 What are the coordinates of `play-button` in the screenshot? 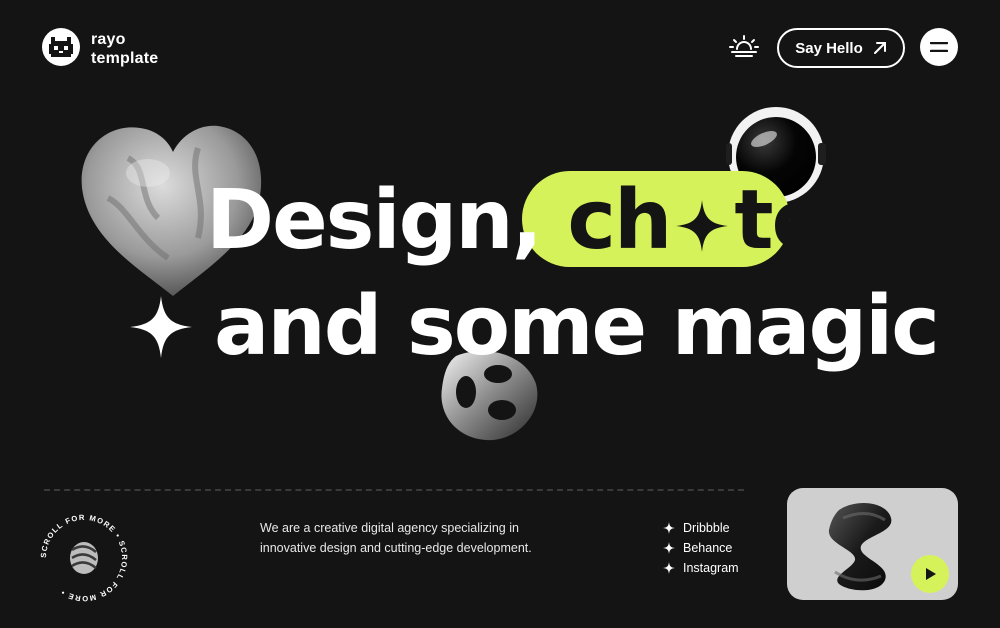 It's located at (930, 574).